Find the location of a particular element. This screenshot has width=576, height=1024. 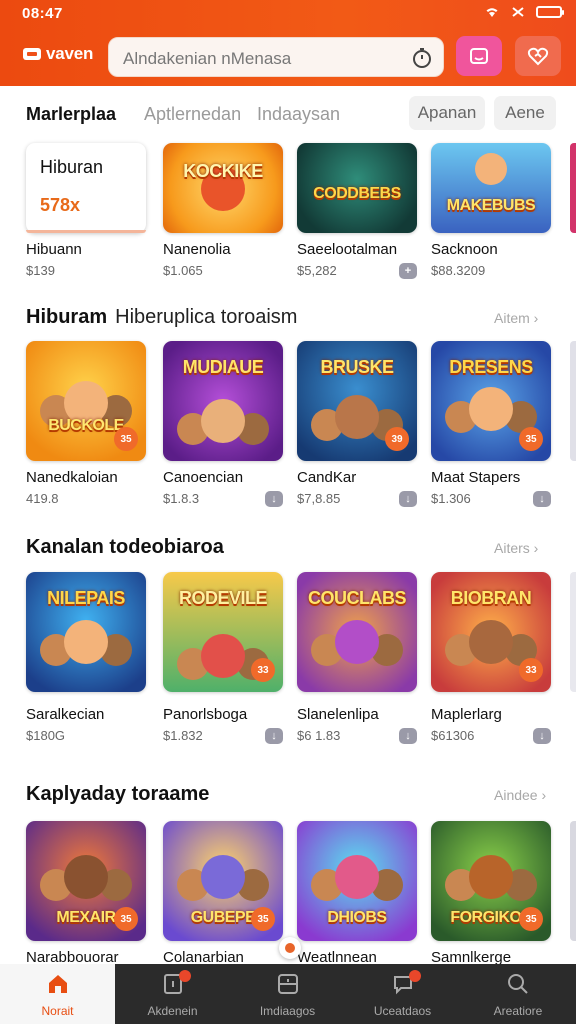

see-all-link: Aiters › is located at coordinates (516, 548).